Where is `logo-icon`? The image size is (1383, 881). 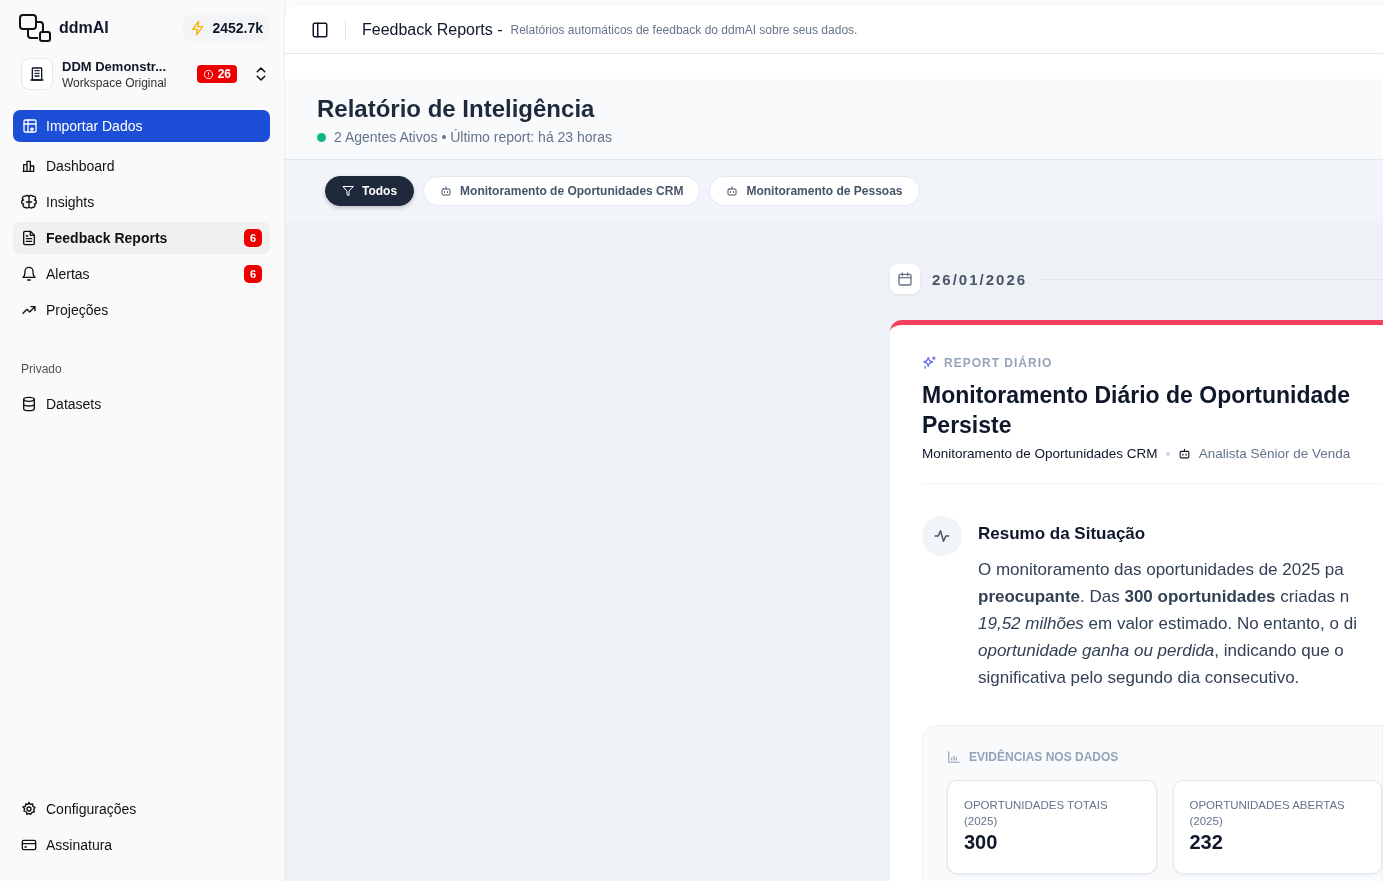 logo-icon is located at coordinates (35, 28).